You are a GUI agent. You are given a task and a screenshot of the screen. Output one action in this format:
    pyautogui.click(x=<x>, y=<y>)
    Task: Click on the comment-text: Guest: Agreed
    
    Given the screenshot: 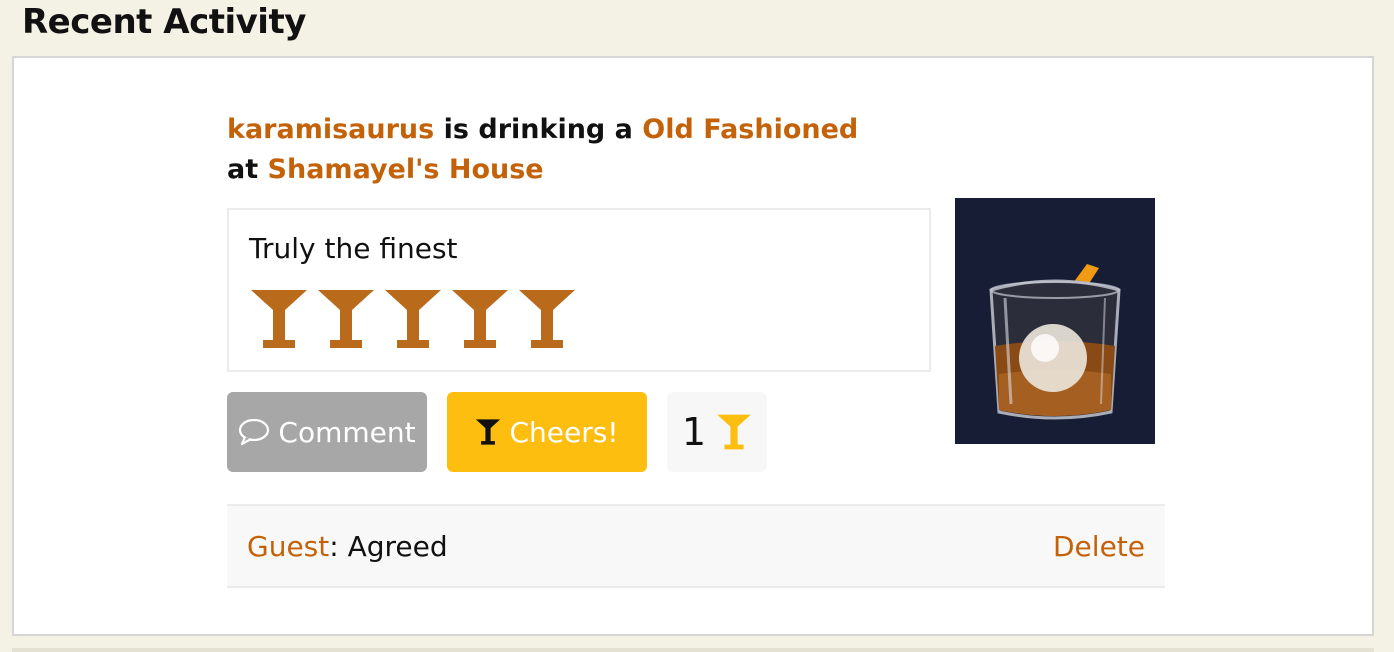 What is the action you would take?
    pyautogui.click(x=347, y=546)
    